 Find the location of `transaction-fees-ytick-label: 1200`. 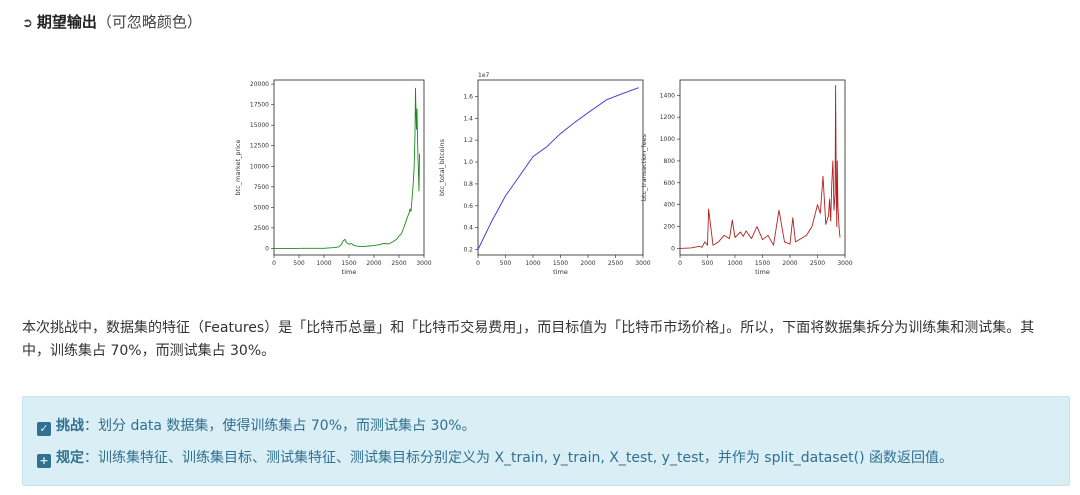

transaction-fees-ytick-label: 1200 is located at coordinates (667, 117).